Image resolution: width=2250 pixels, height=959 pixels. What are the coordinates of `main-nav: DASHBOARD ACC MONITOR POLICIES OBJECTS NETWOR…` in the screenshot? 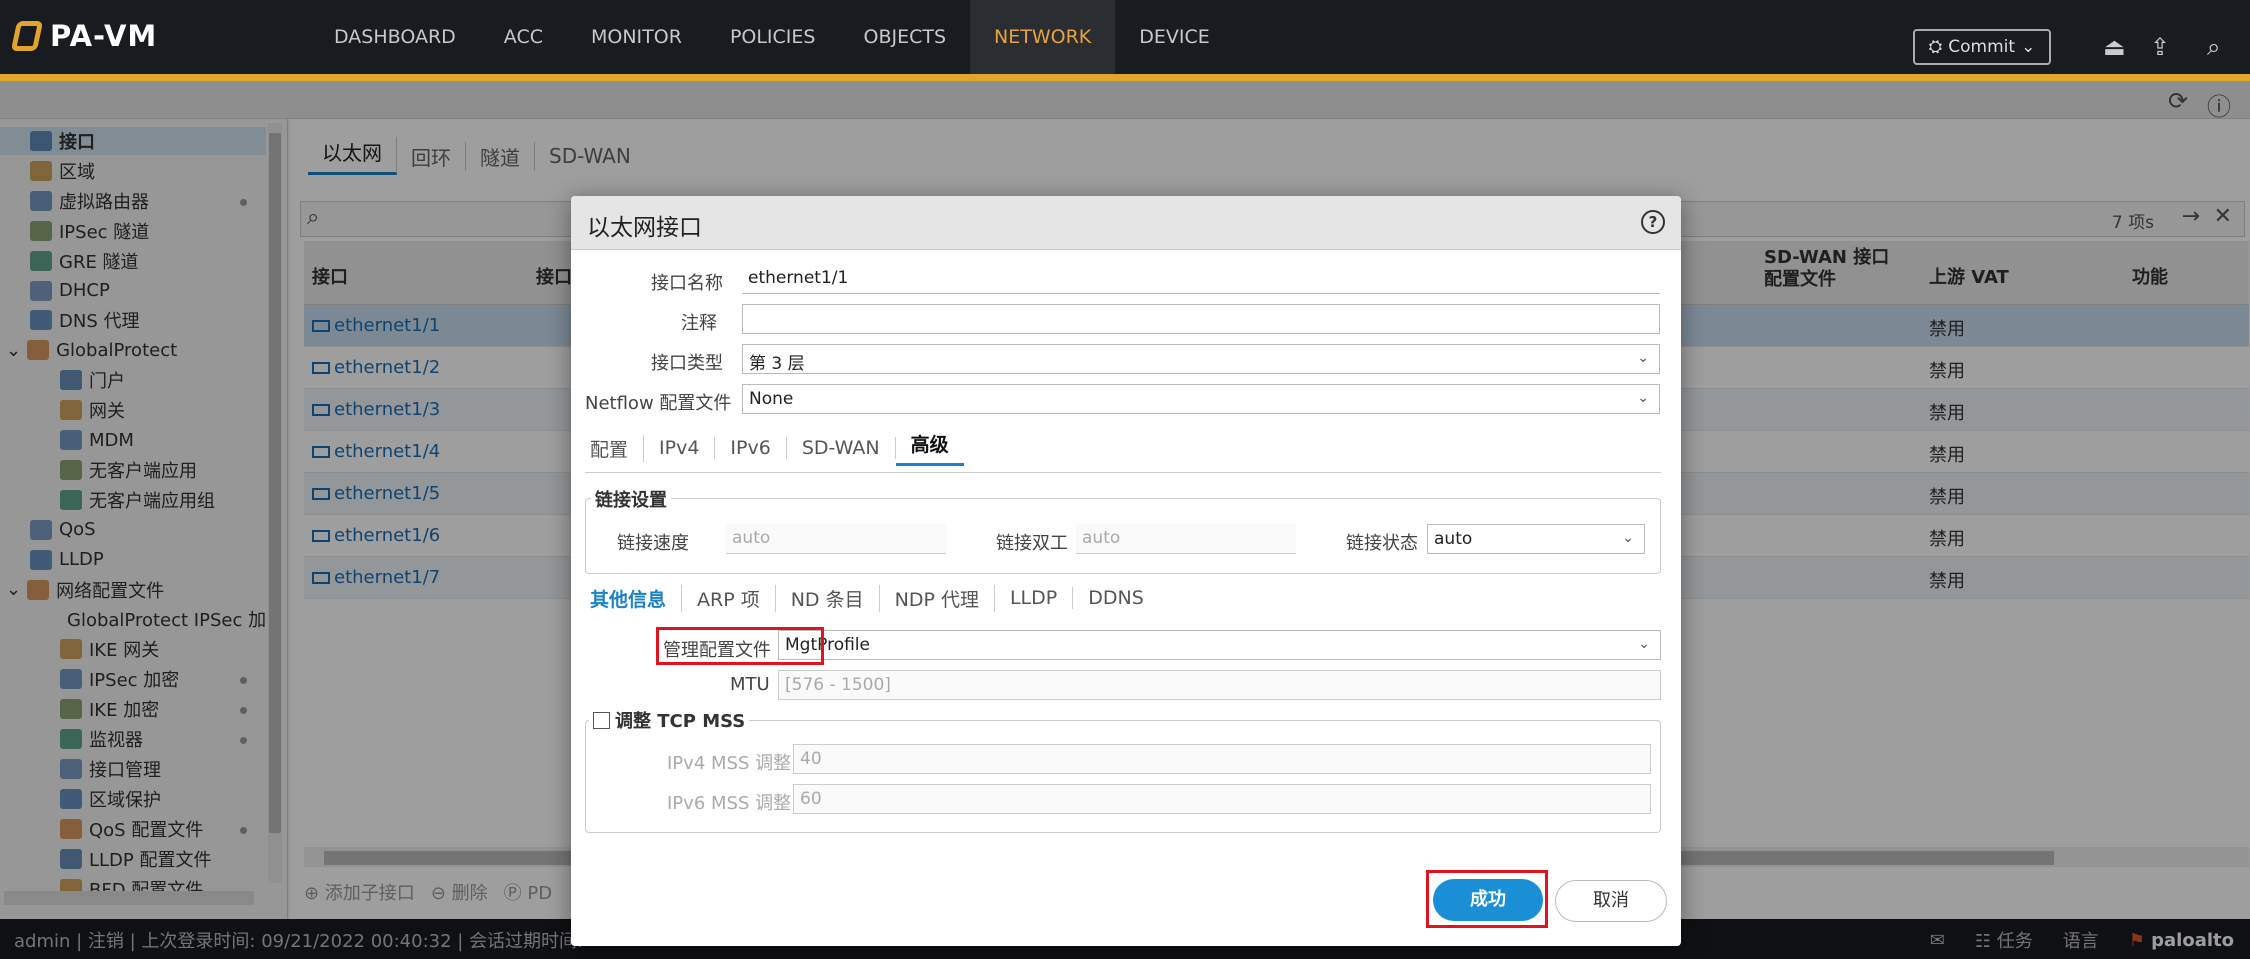 It's located at (772, 37).